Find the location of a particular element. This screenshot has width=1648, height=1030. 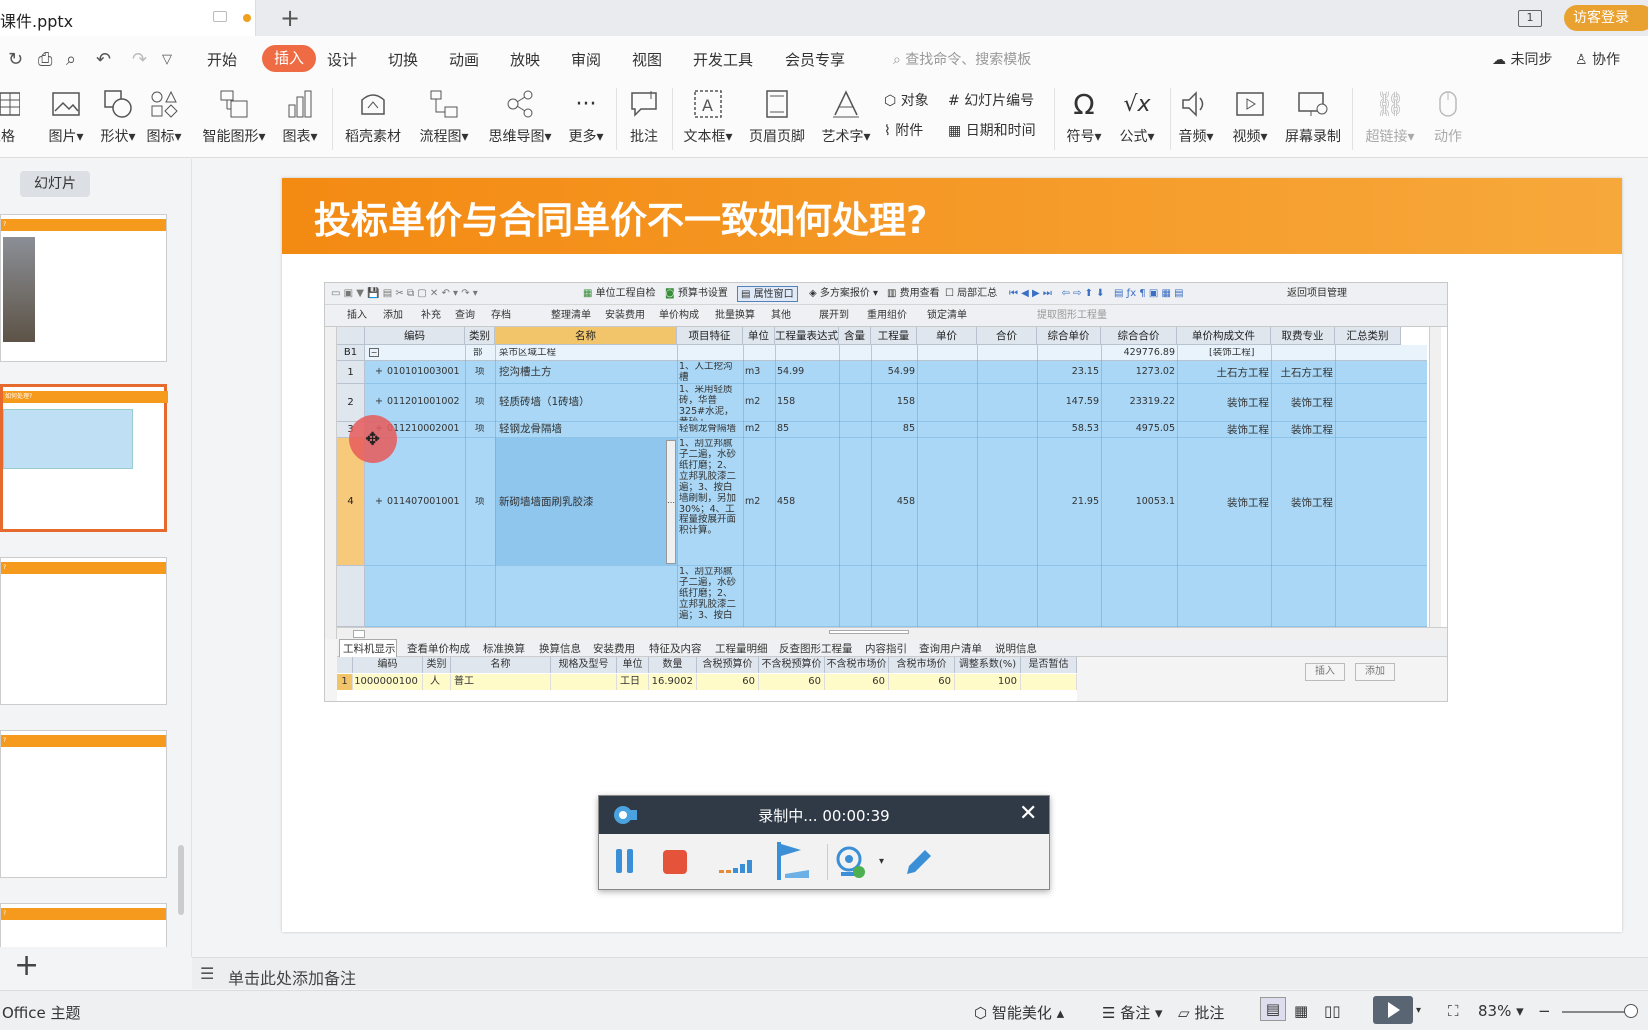

thumbnail-scrollbar is located at coordinates (181, 880).